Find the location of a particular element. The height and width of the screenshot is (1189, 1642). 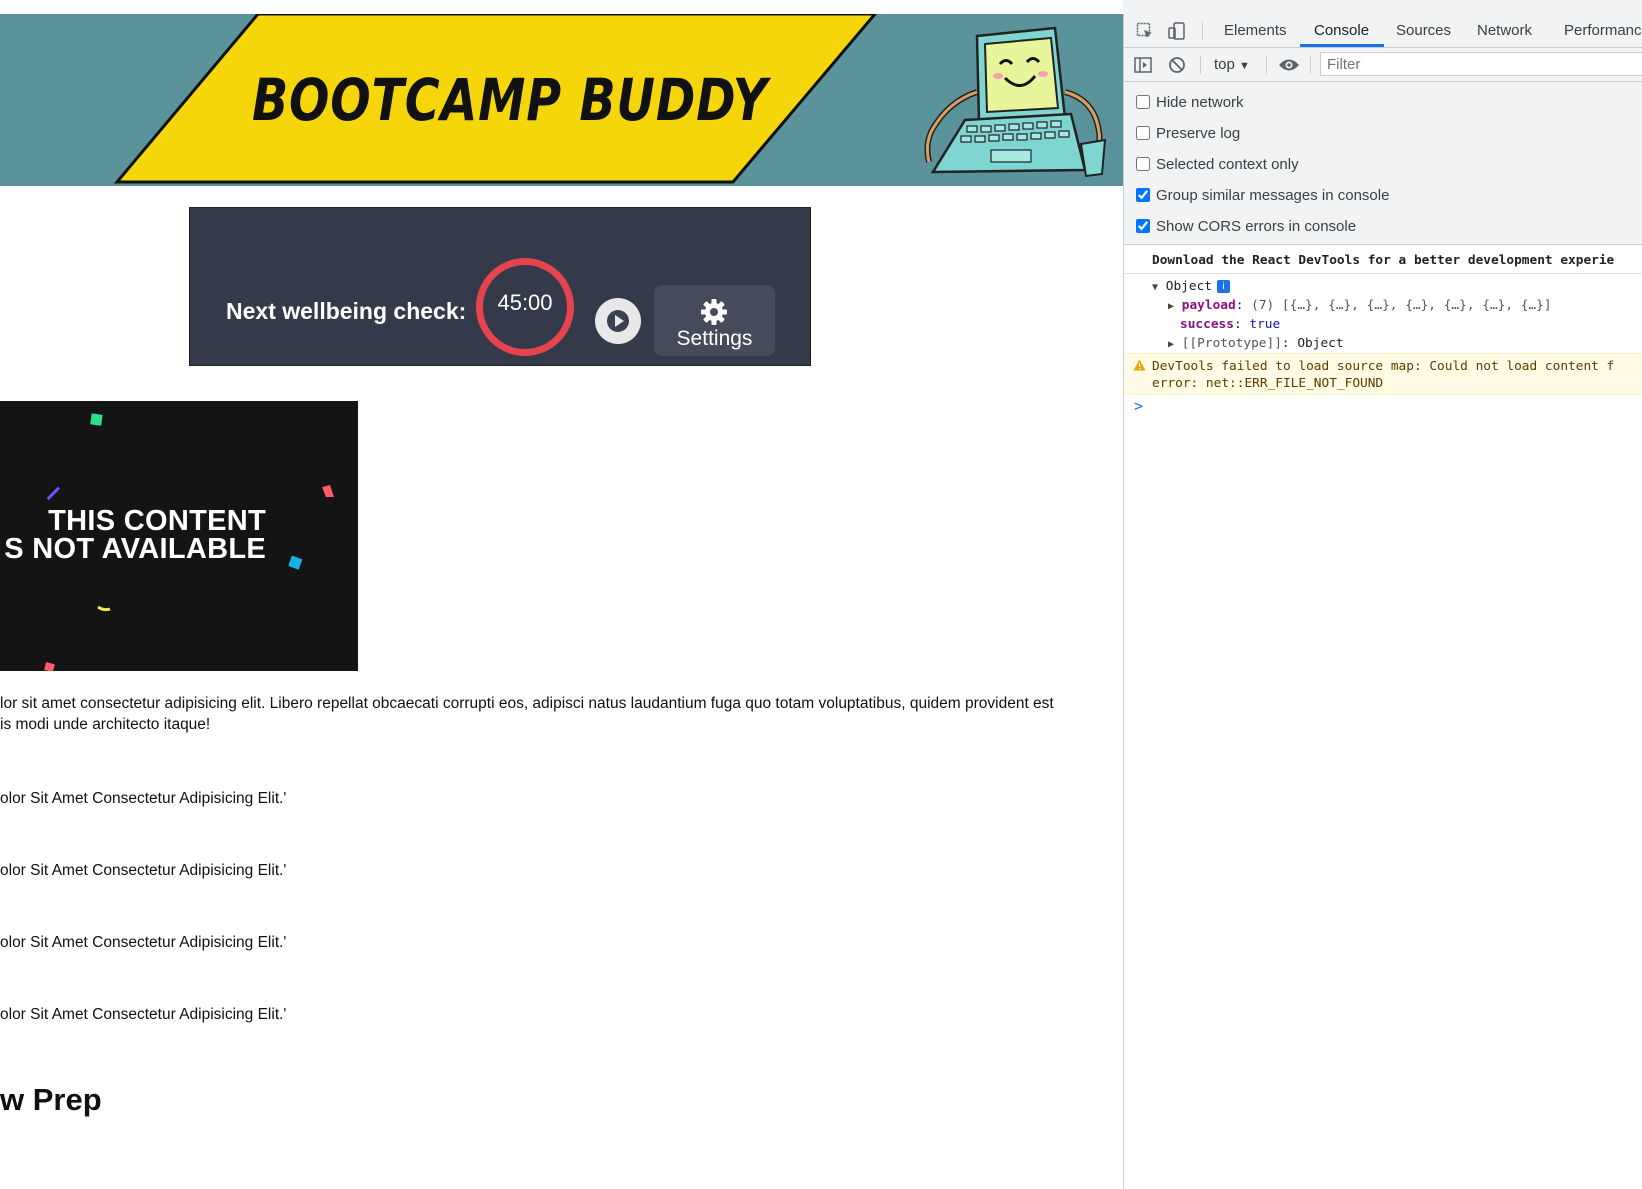

console-divider is located at coordinates (1383, 273).